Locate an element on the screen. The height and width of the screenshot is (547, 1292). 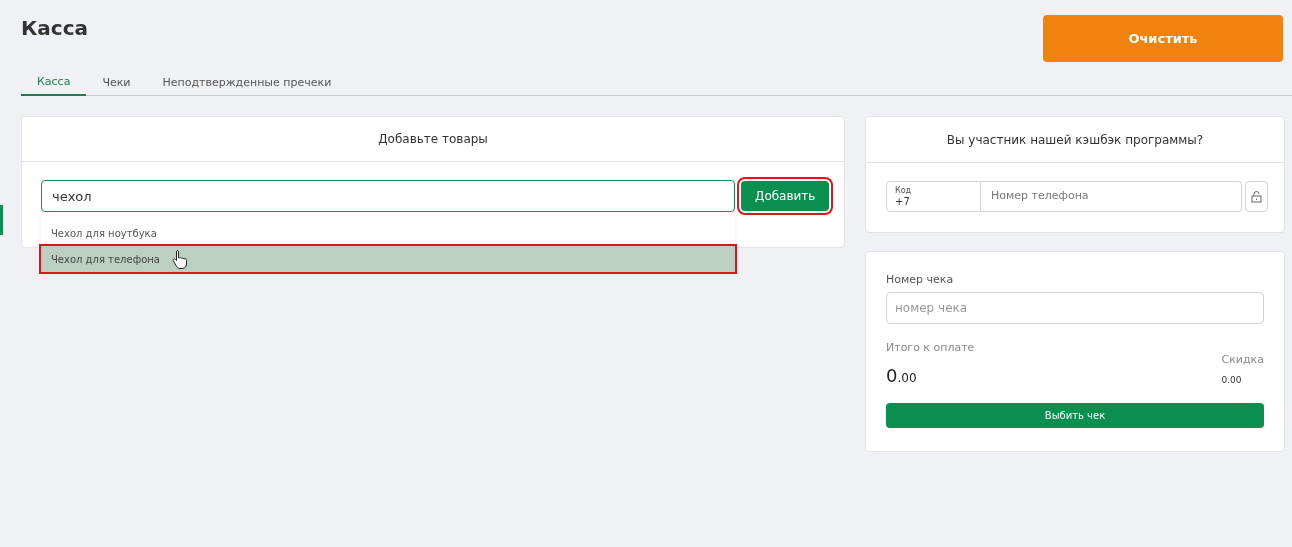
suggestion-item: Чехол для ноутбука is located at coordinates (388, 233).